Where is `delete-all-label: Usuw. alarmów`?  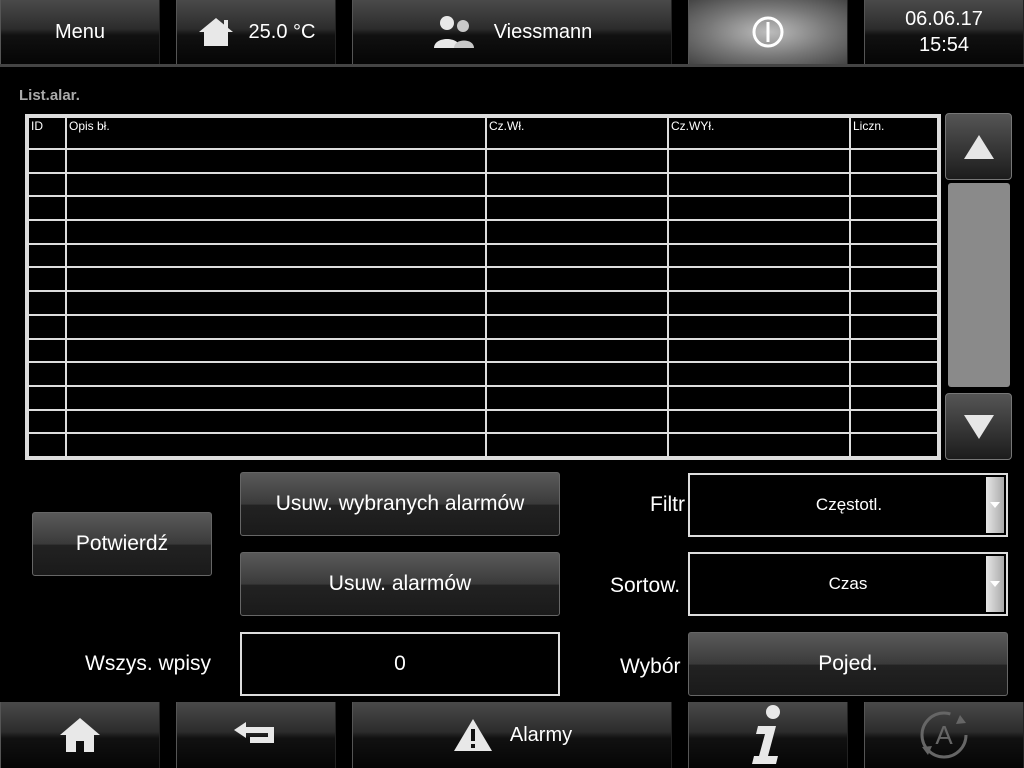
delete-all-label: Usuw. alarmów is located at coordinates (400, 583).